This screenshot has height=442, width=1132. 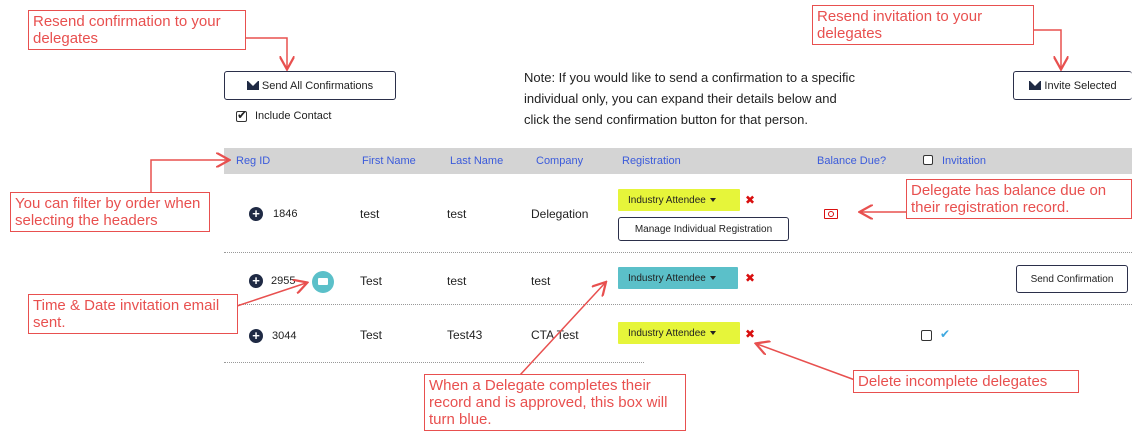 What do you see at coordinates (241, 115) in the screenshot?
I see `include-contact-checkbox` at bounding box center [241, 115].